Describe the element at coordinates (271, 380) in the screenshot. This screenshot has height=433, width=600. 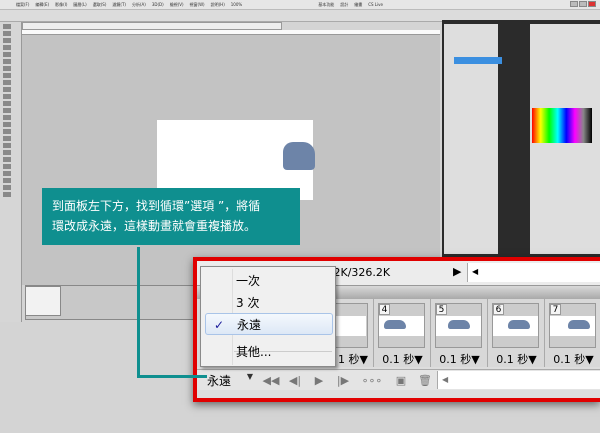
I see `first-frame-icon: ◀◀` at that location.